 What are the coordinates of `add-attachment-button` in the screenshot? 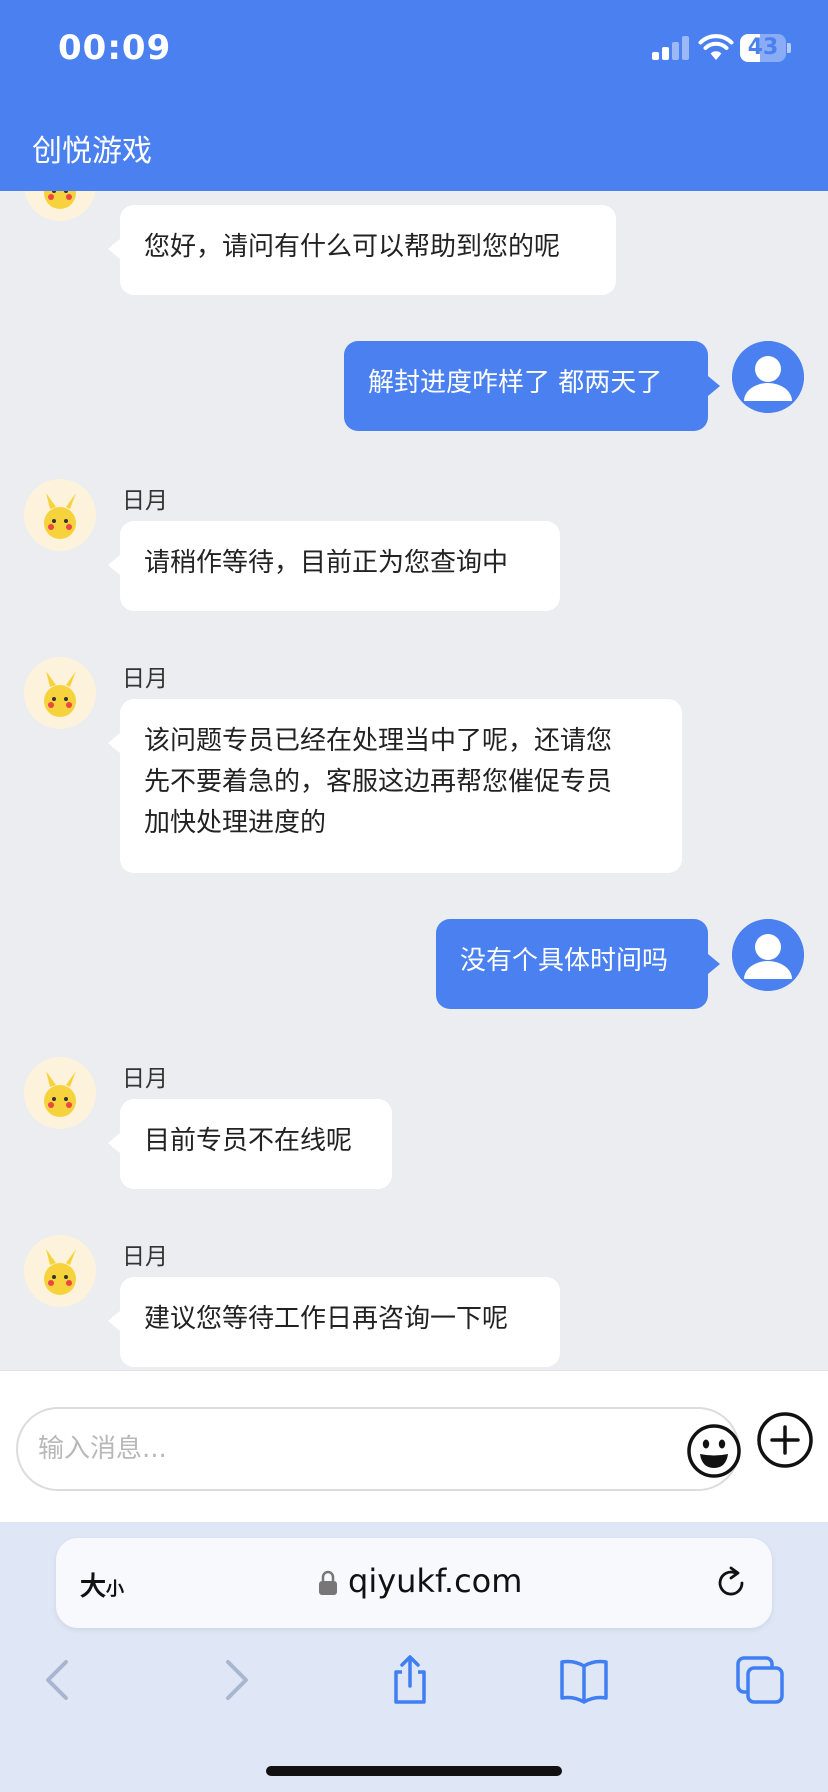 It's located at (785, 1440).